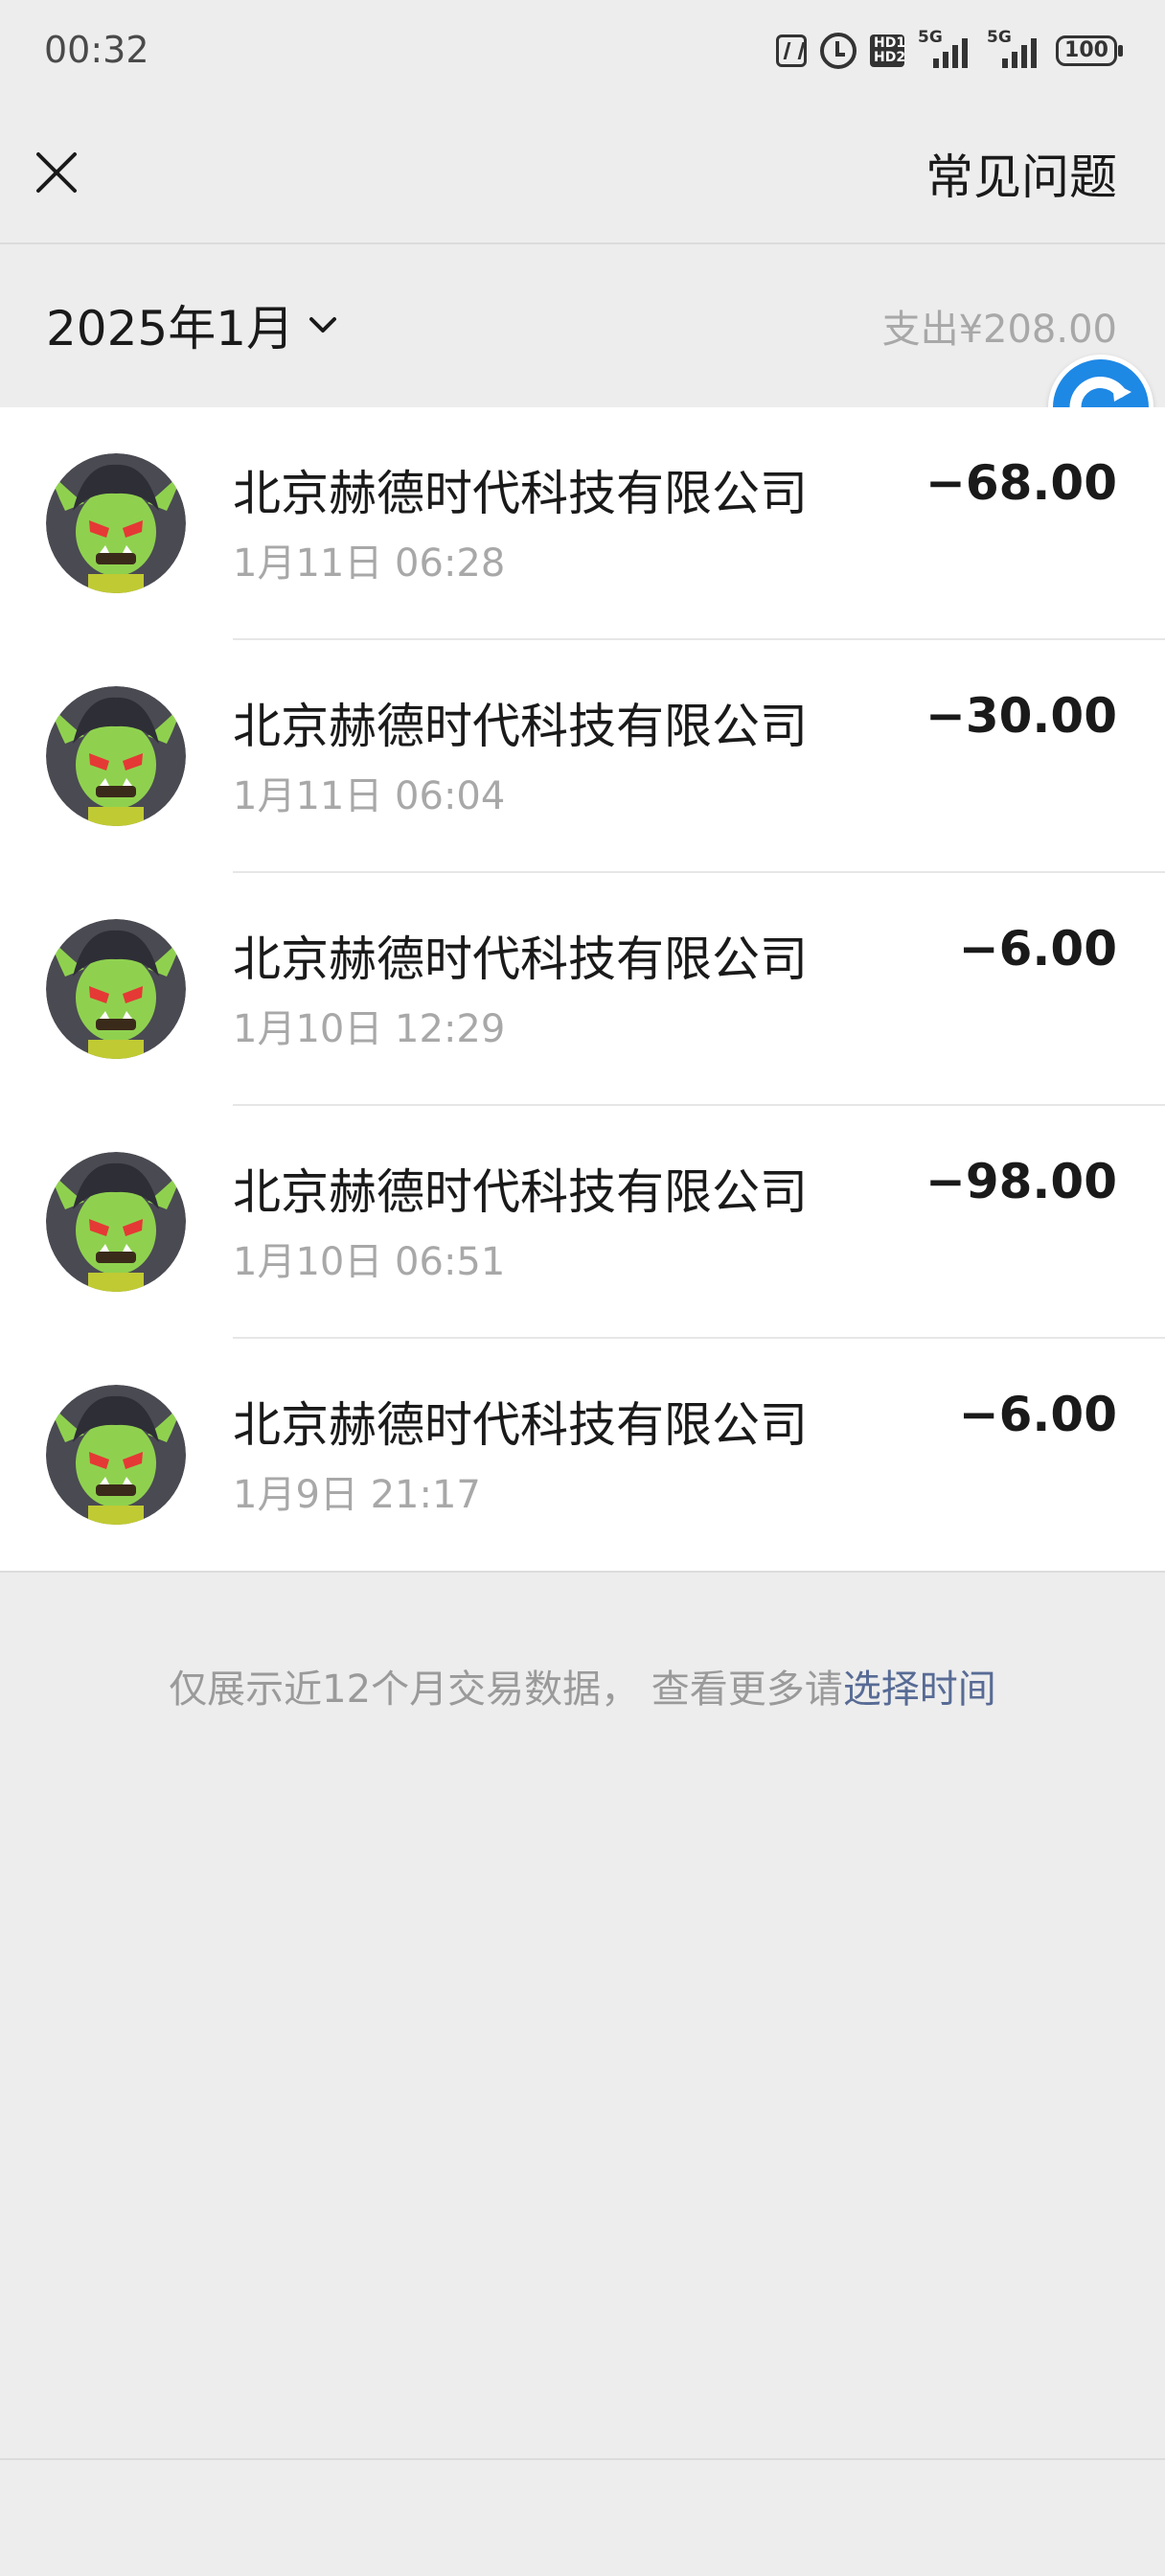 Image resolution: width=1165 pixels, height=2576 pixels. What do you see at coordinates (1021, 483) in the screenshot?
I see `transaction-amount: −68.00` at bounding box center [1021, 483].